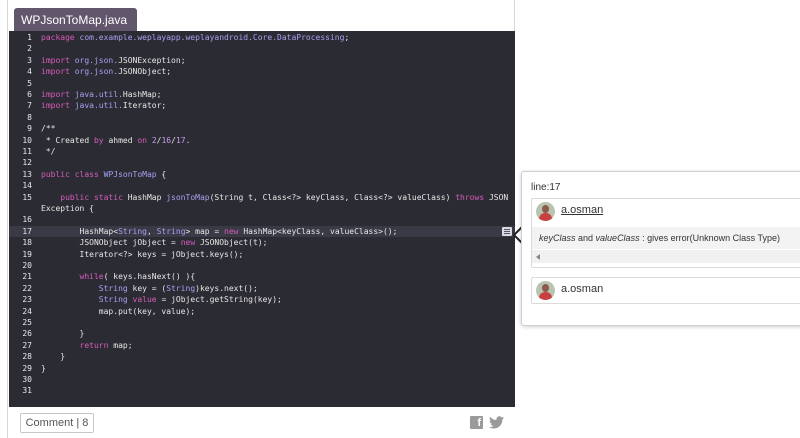  Describe the element at coordinates (20, 333) in the screenshot. I see `line-number: 26` at that location.